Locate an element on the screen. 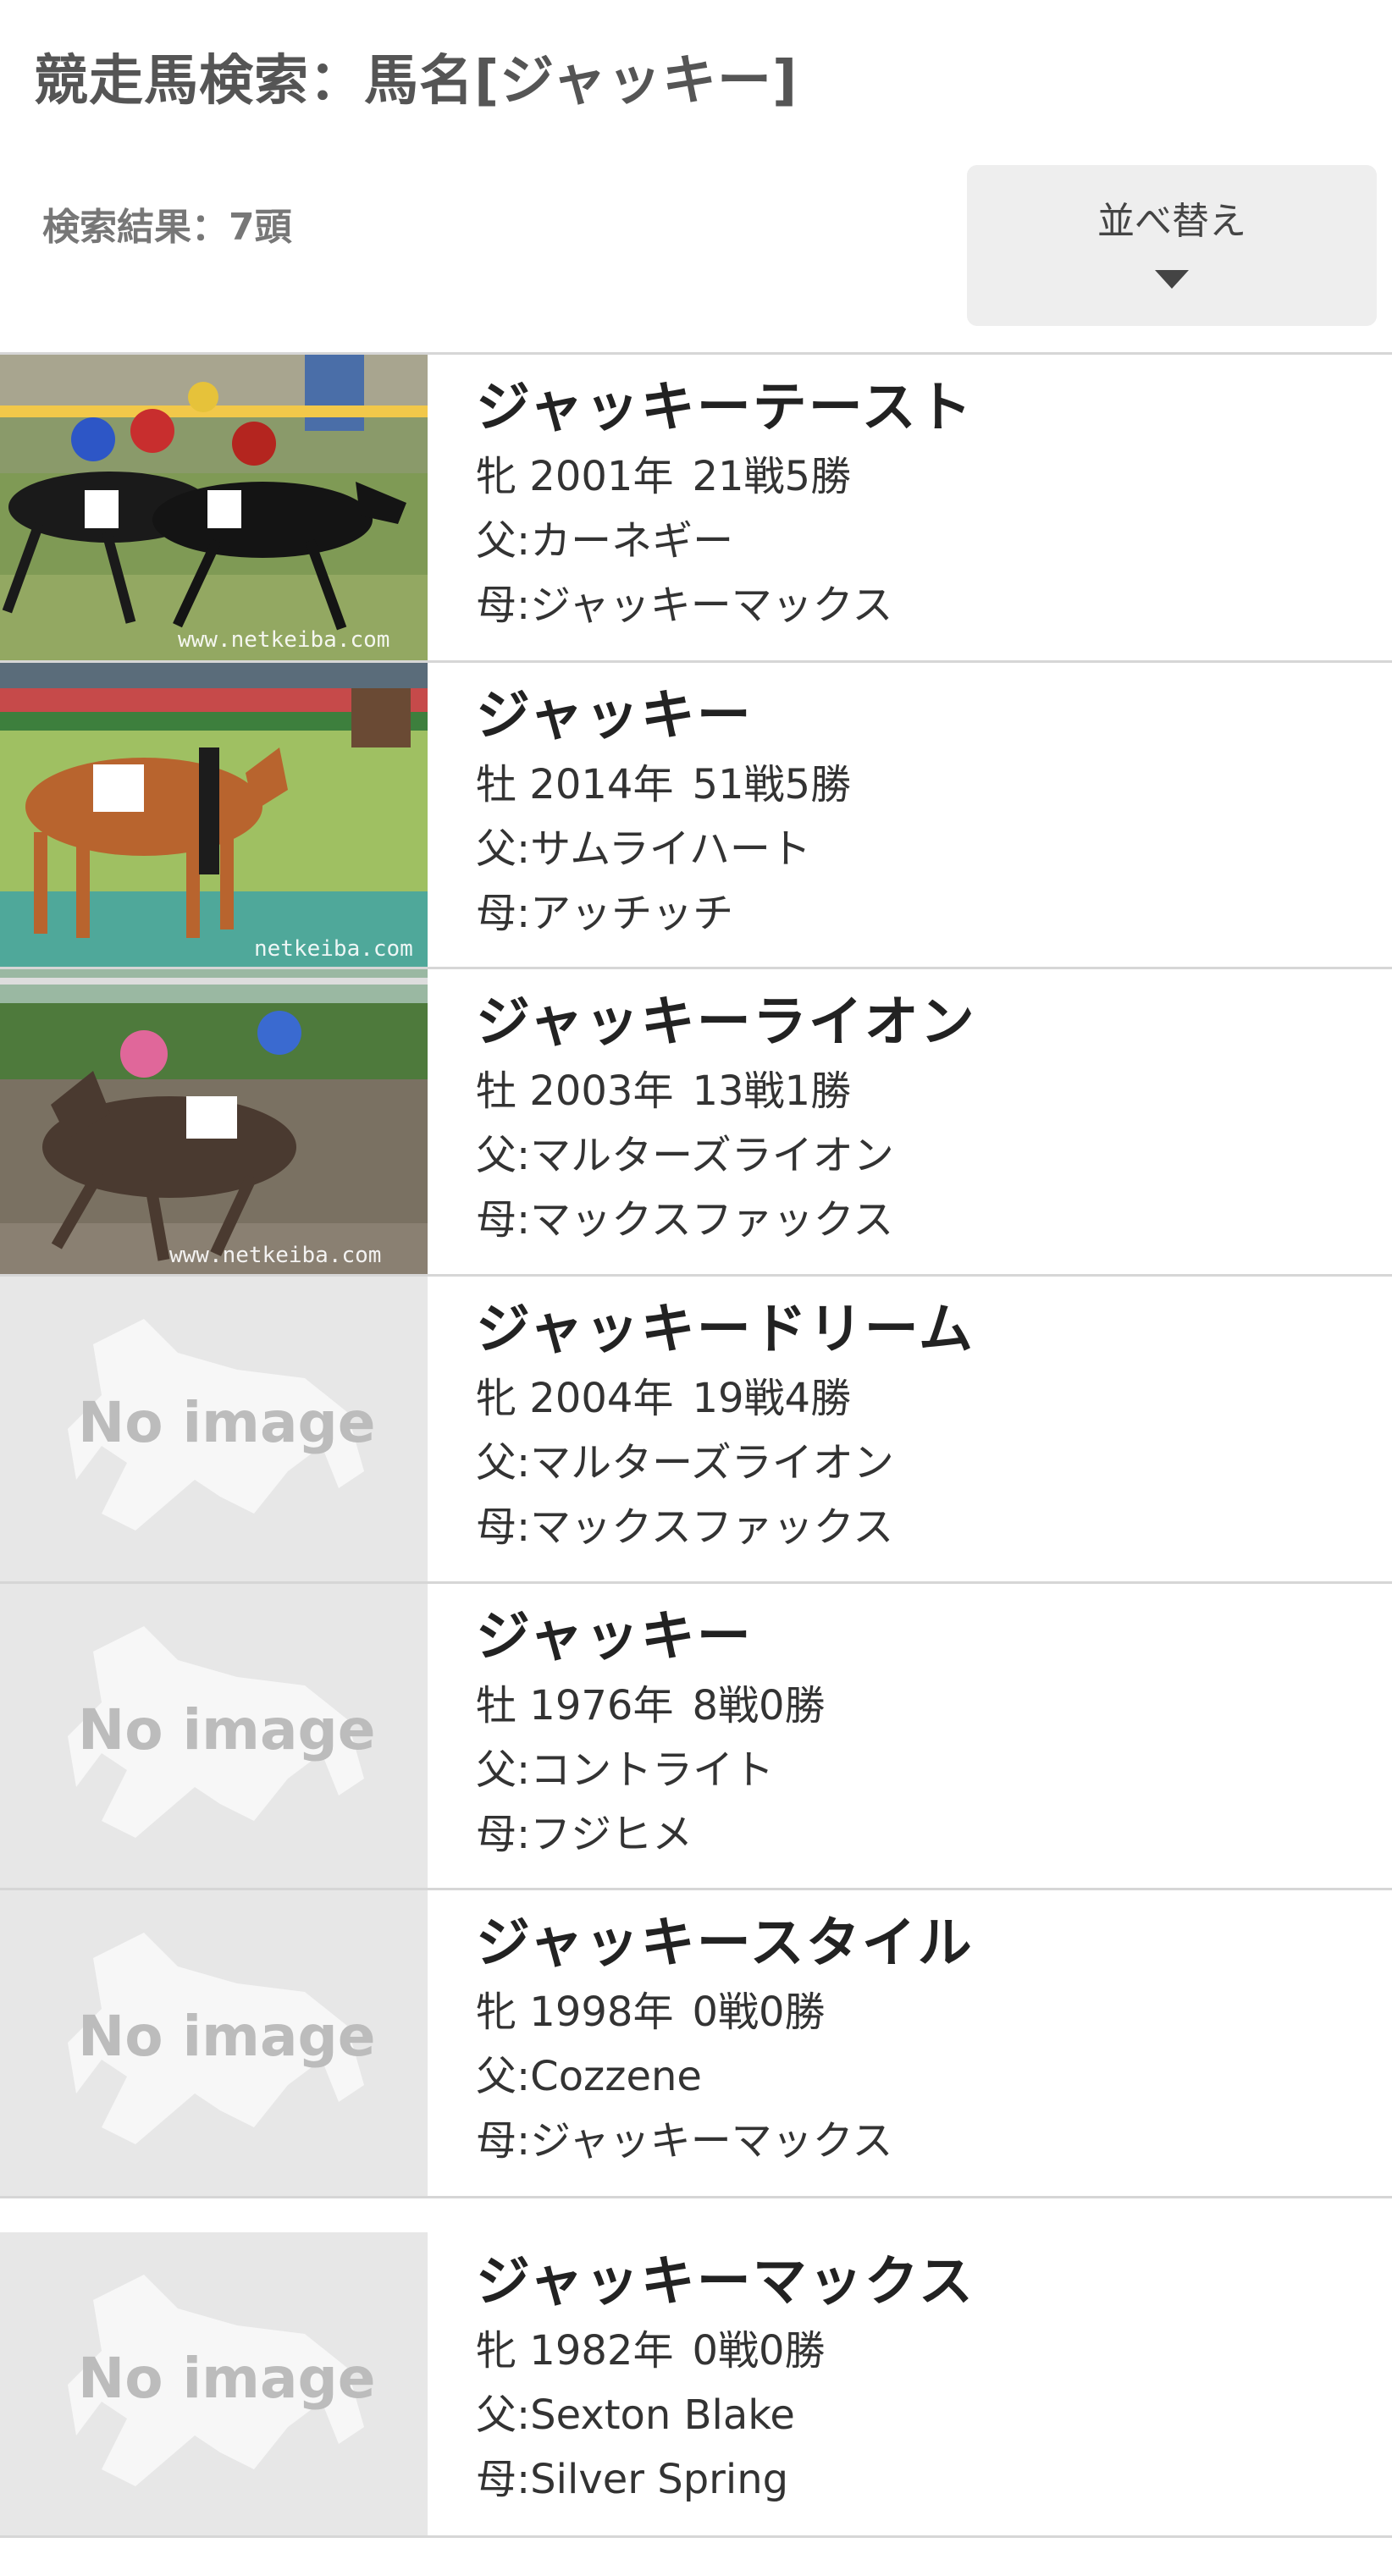  race-record: 8戦0勝 is located at coordinates (759, 1706).